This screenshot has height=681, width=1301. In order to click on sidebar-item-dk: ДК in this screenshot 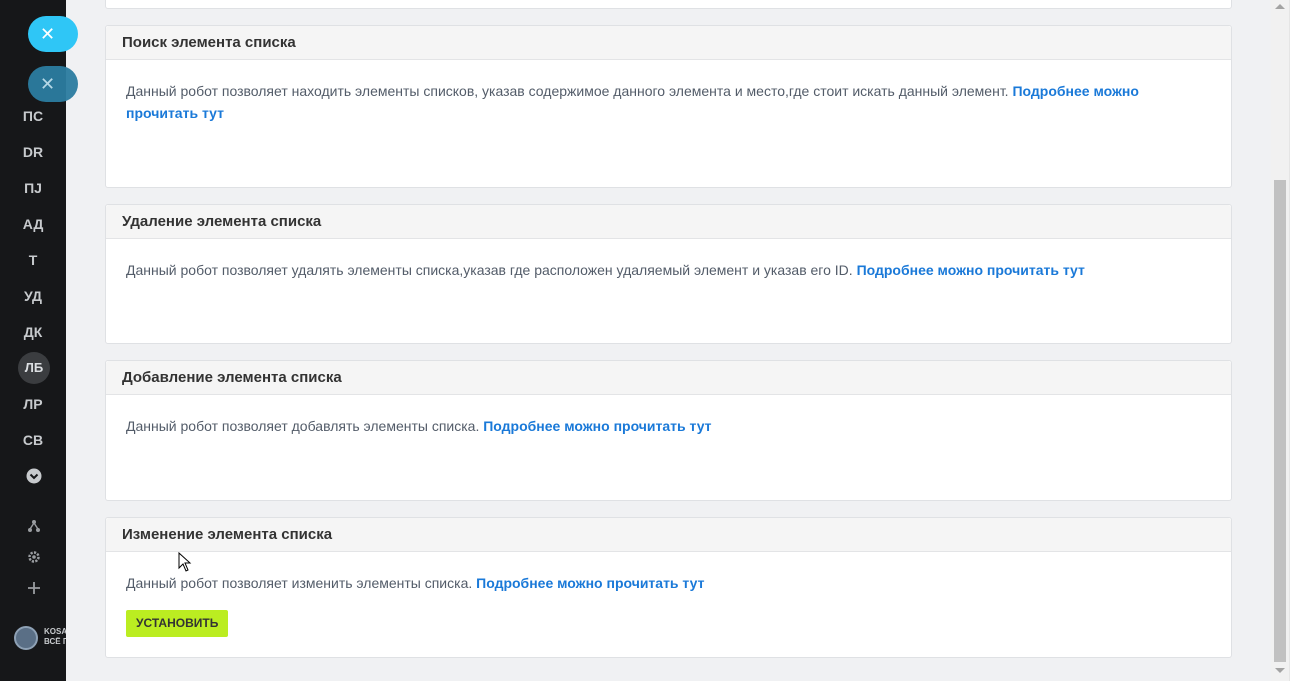, I will do `click(33, 332)`.